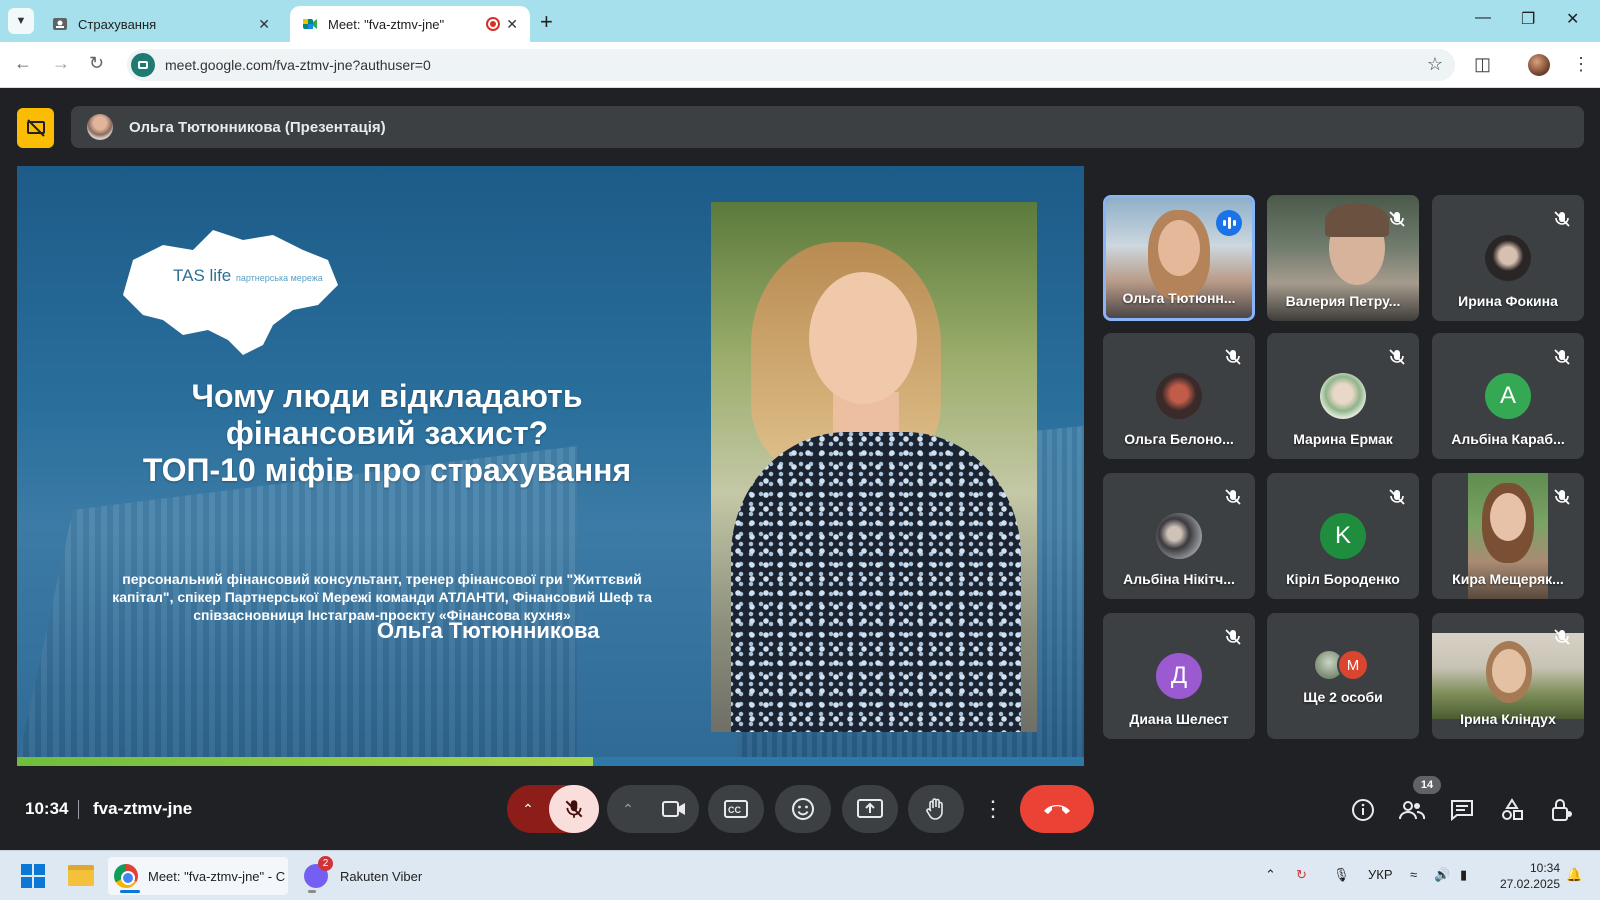 The width and height of the screenshot is (1600, 900). I want to click on logo-text: TAS life, so click(202, 275).